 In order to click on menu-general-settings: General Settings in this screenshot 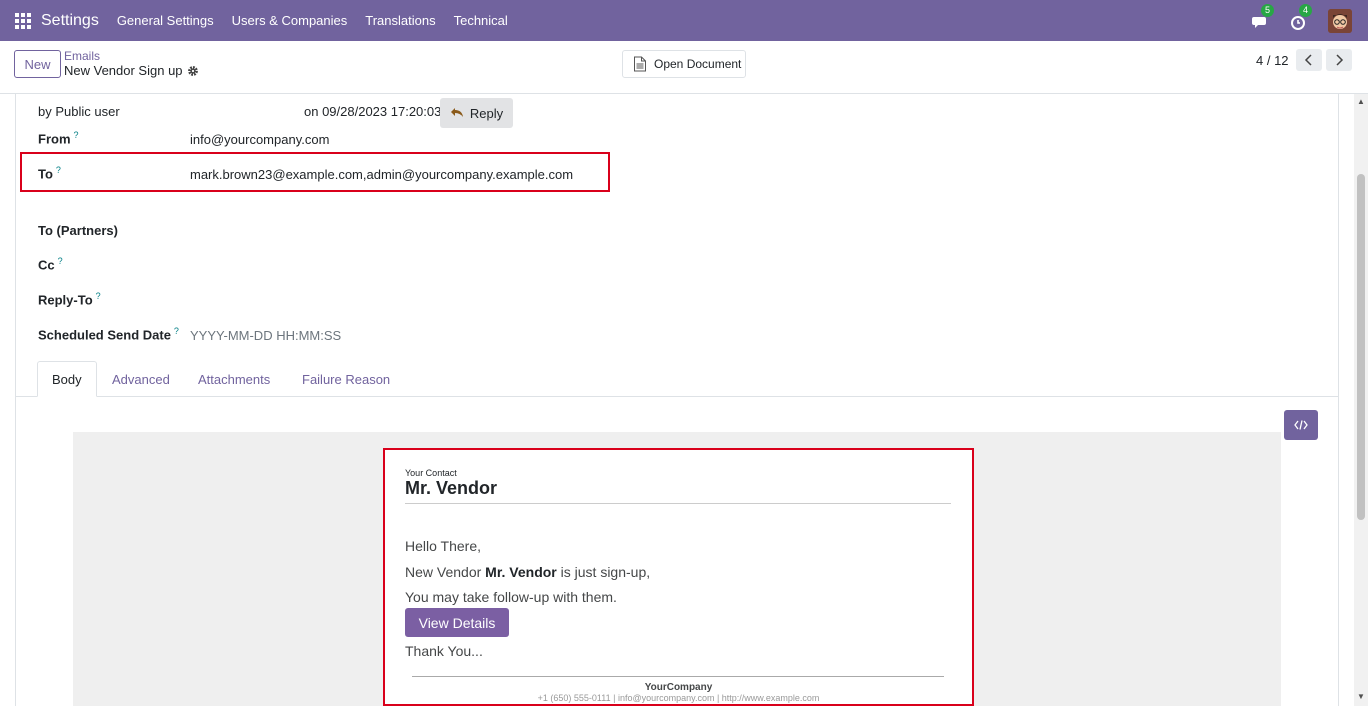, I will do `click(165, 20)`.